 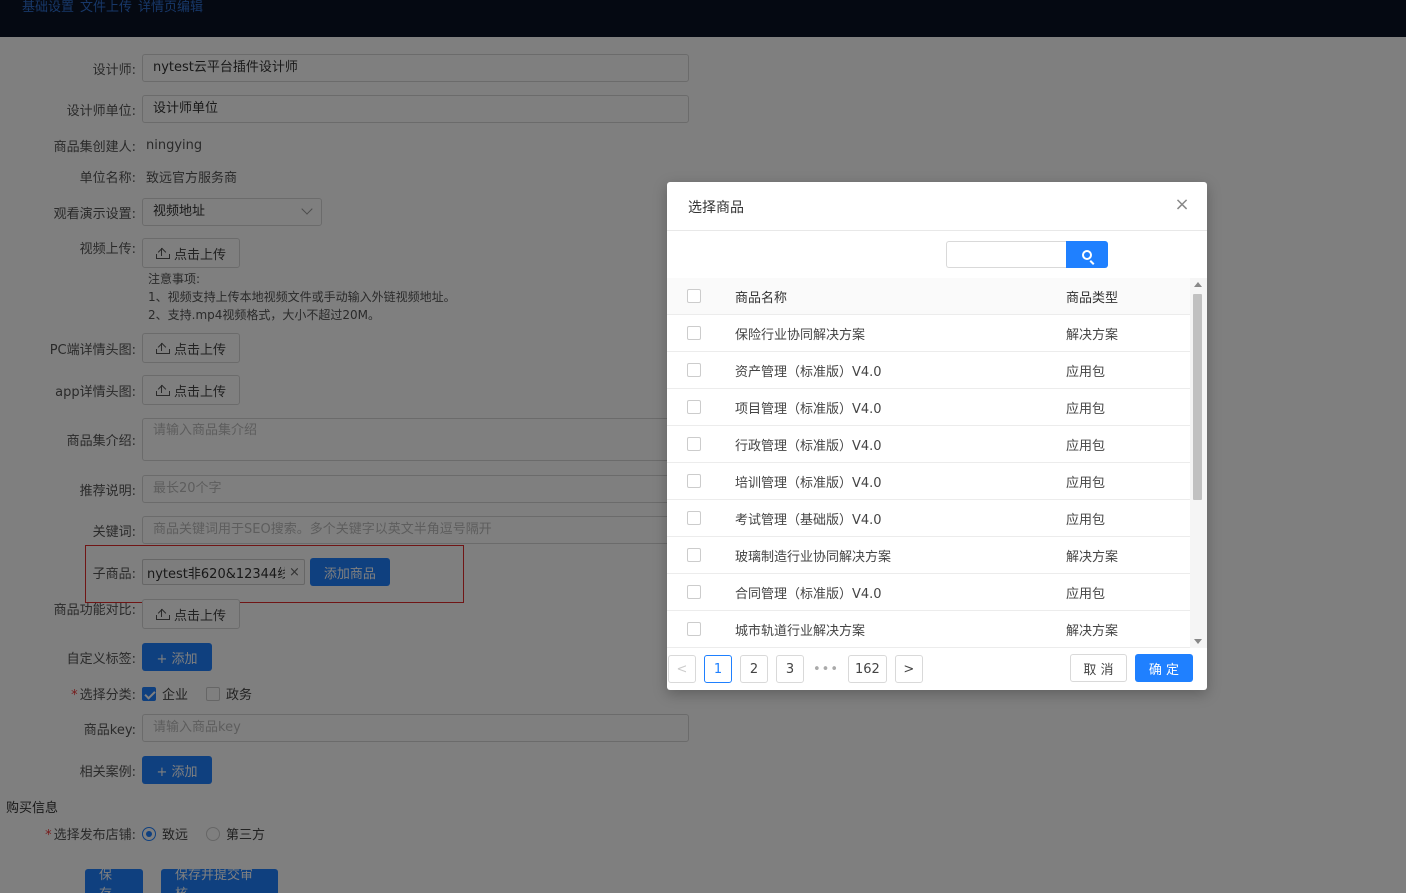 I want to click on modal-header: 选择商品 ×, so click(x=937, y=206).